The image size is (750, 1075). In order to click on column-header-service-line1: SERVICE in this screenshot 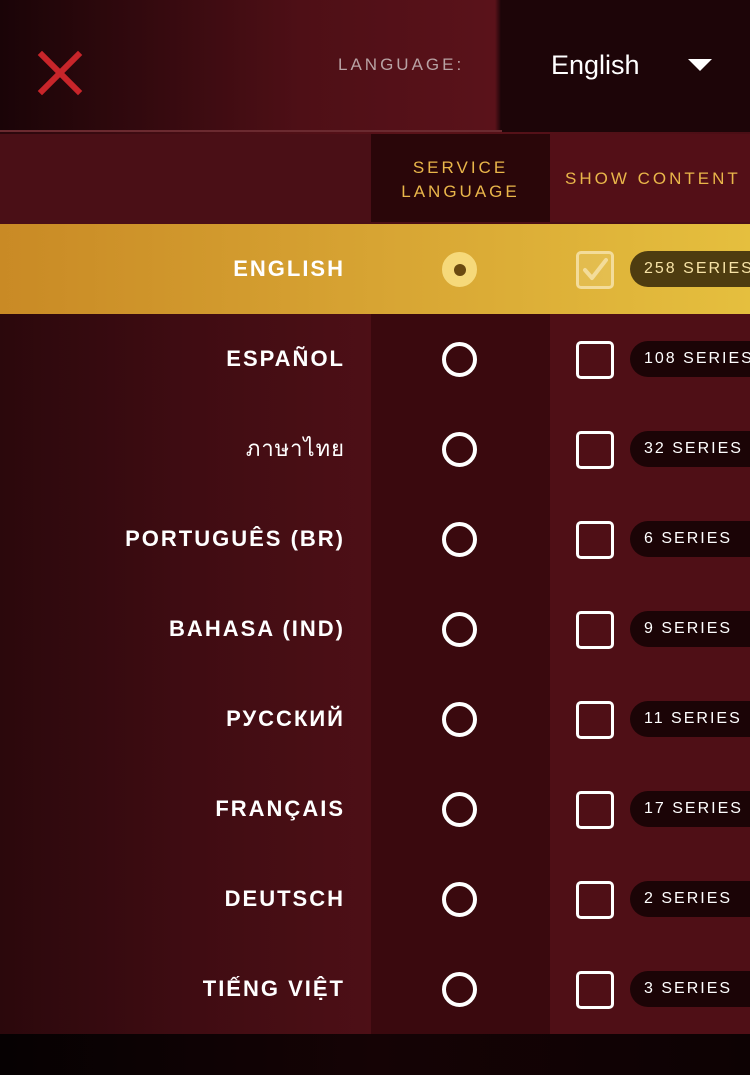, I will do `click(460, 167)`.